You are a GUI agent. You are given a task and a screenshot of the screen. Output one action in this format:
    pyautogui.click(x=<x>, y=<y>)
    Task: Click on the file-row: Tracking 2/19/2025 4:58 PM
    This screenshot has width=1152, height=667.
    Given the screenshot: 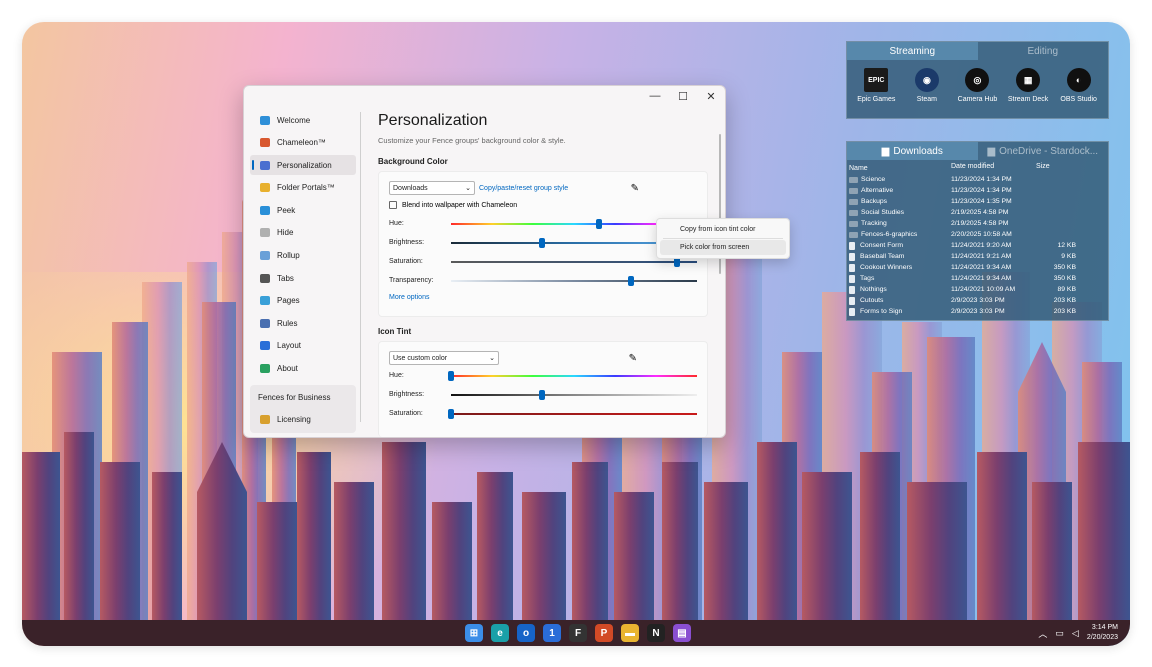 What is the action you would take?
    pyautogui.click(x=977, y=223)
    